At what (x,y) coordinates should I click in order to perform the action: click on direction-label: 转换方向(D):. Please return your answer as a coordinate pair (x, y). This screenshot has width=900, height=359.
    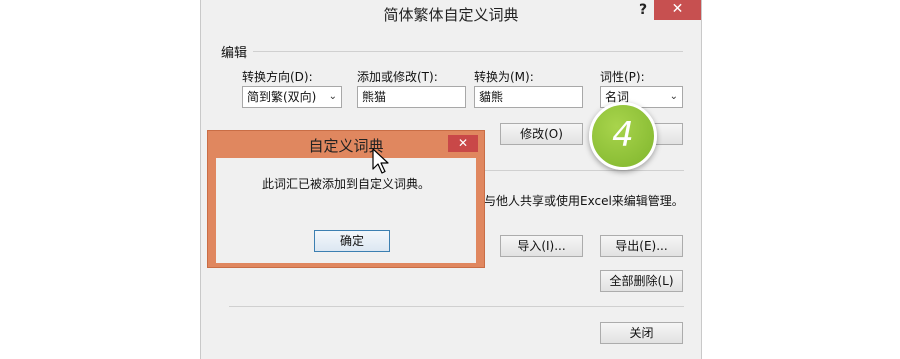
    Looking at the image, I should click on (277, 77).